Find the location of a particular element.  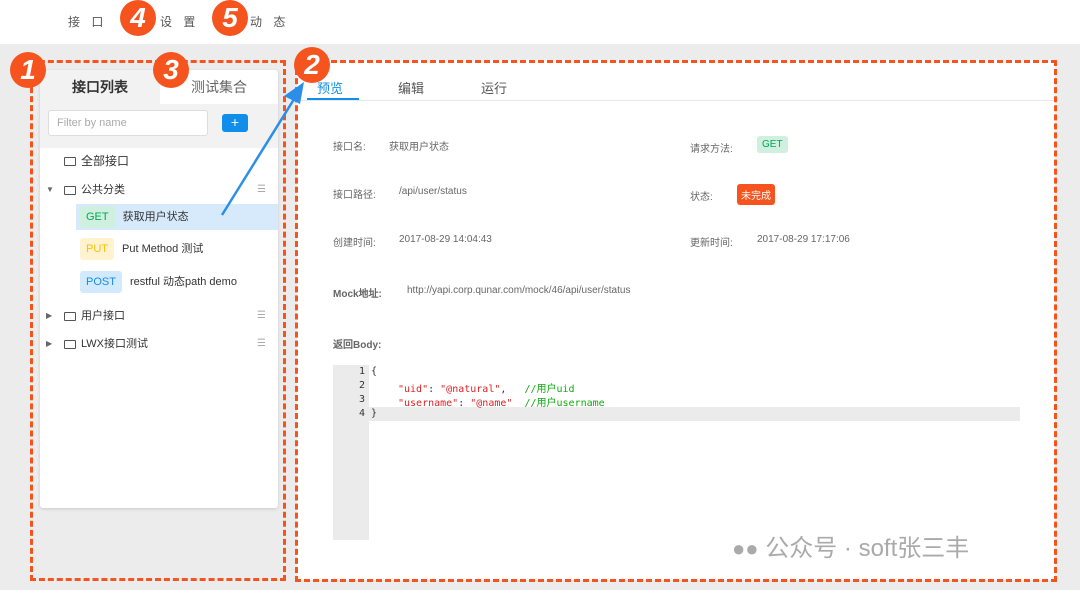

watermark: ●● 公众号 · soft张三丰 is located at coordinates (851, 548).